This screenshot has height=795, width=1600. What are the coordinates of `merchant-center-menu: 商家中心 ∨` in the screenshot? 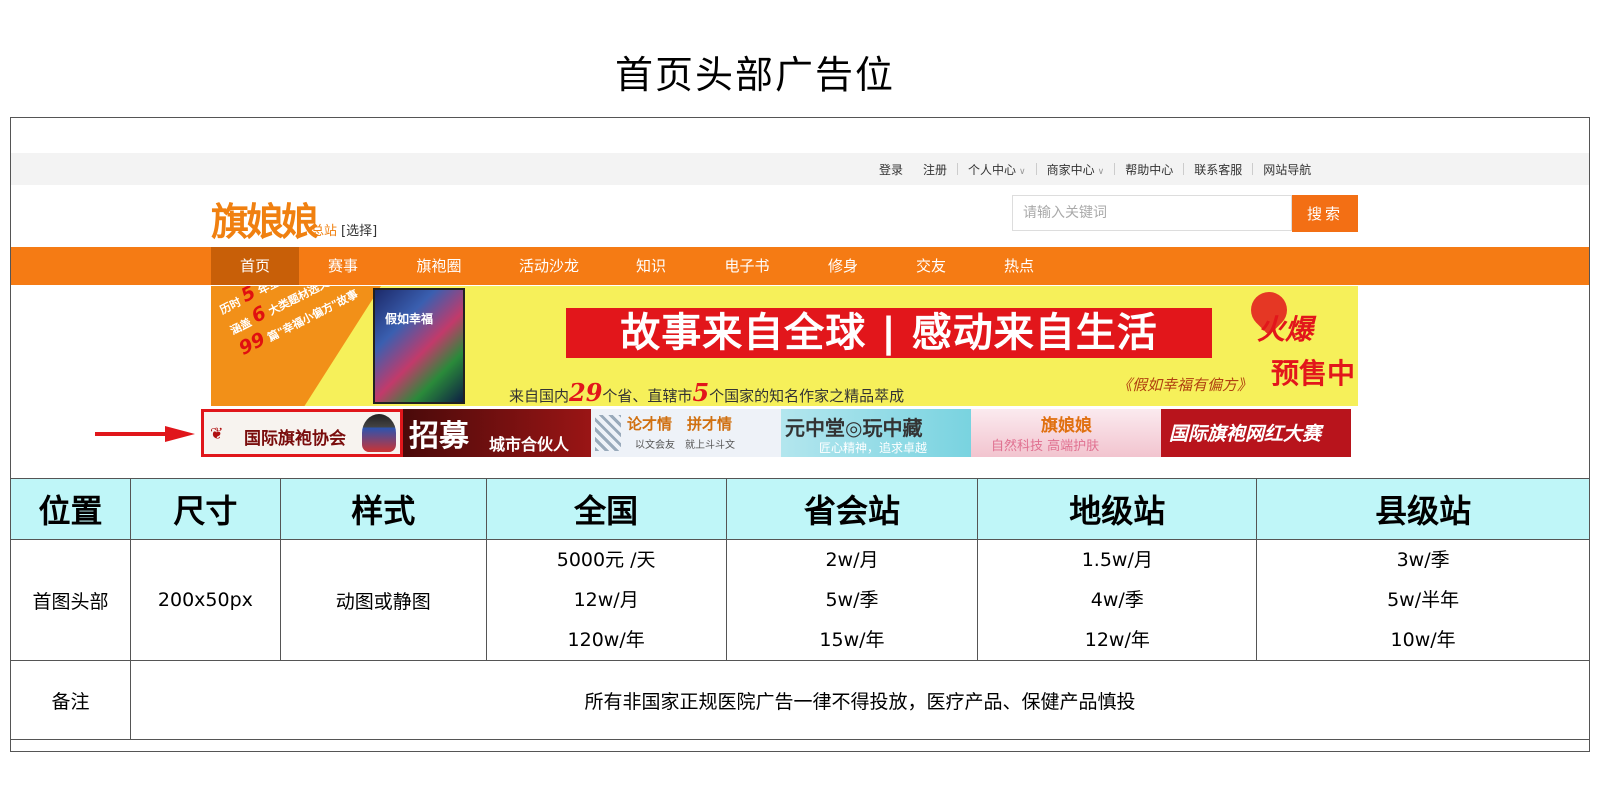 It's located at (1076, 169).